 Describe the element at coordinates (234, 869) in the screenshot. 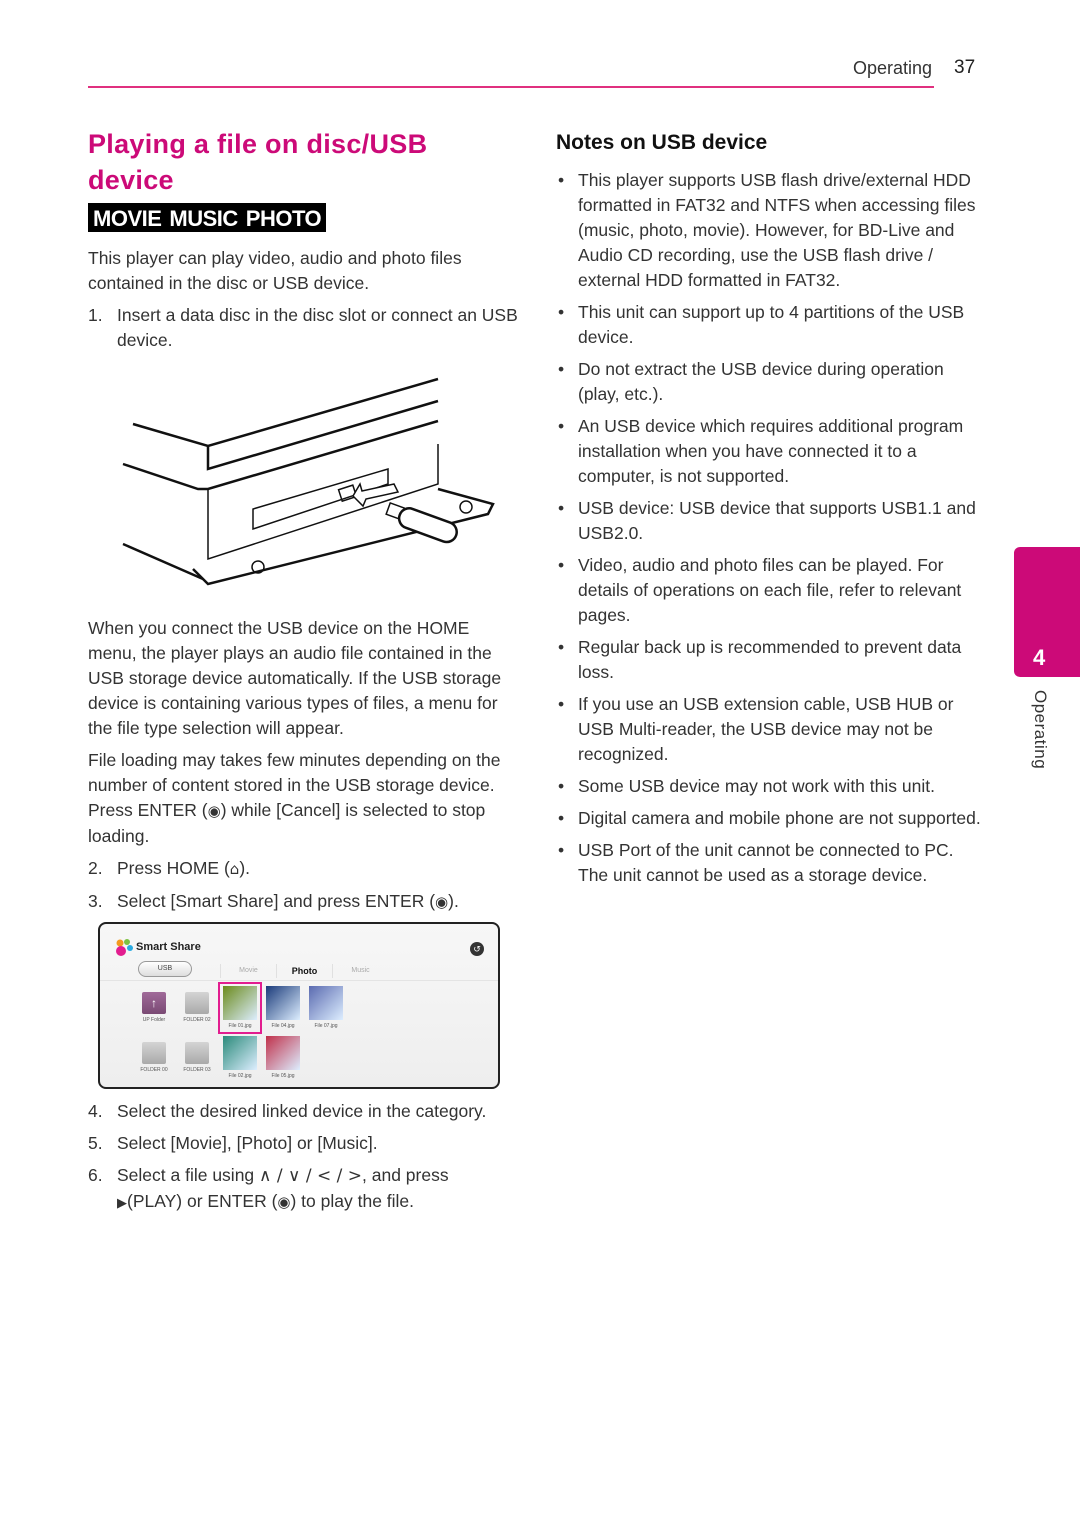

I see `home-icon: ⌂` at that location.